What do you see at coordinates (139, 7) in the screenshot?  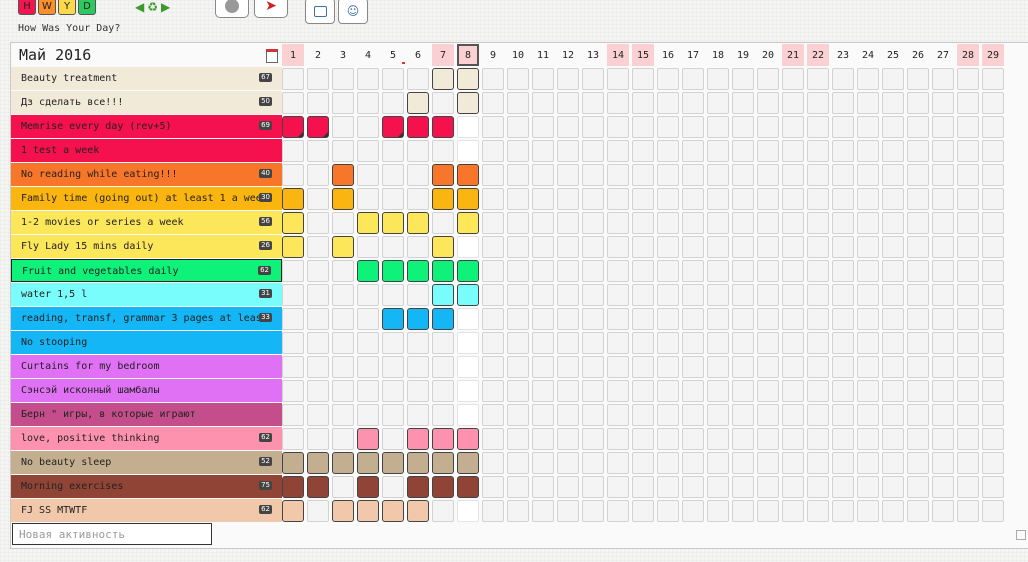 I see `arrow-left-icon: ◀` at bounding box center [139, 7].